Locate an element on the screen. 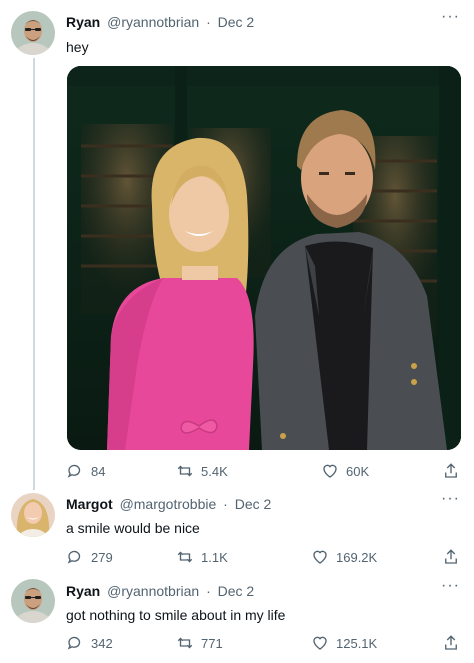 This screenshot has width=474, height=663. like-button: 60K is located at coordinates (345, 471).